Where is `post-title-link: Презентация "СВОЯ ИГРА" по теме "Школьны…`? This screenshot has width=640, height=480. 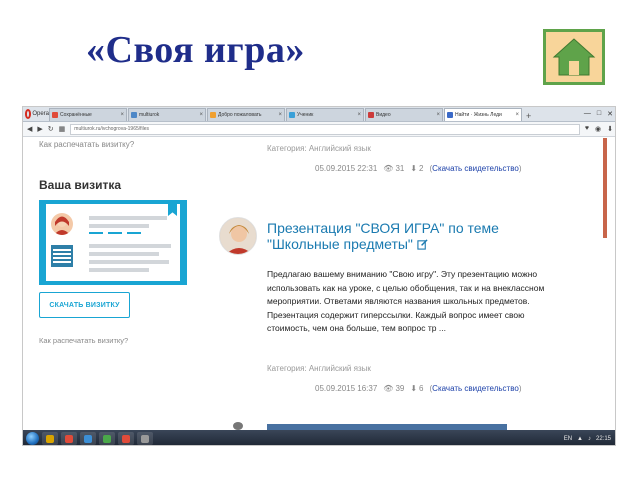
post-title-link: Презентация "СВОЯ ИГРА" по теме "Школьны… is located at coordinates (417, 236).